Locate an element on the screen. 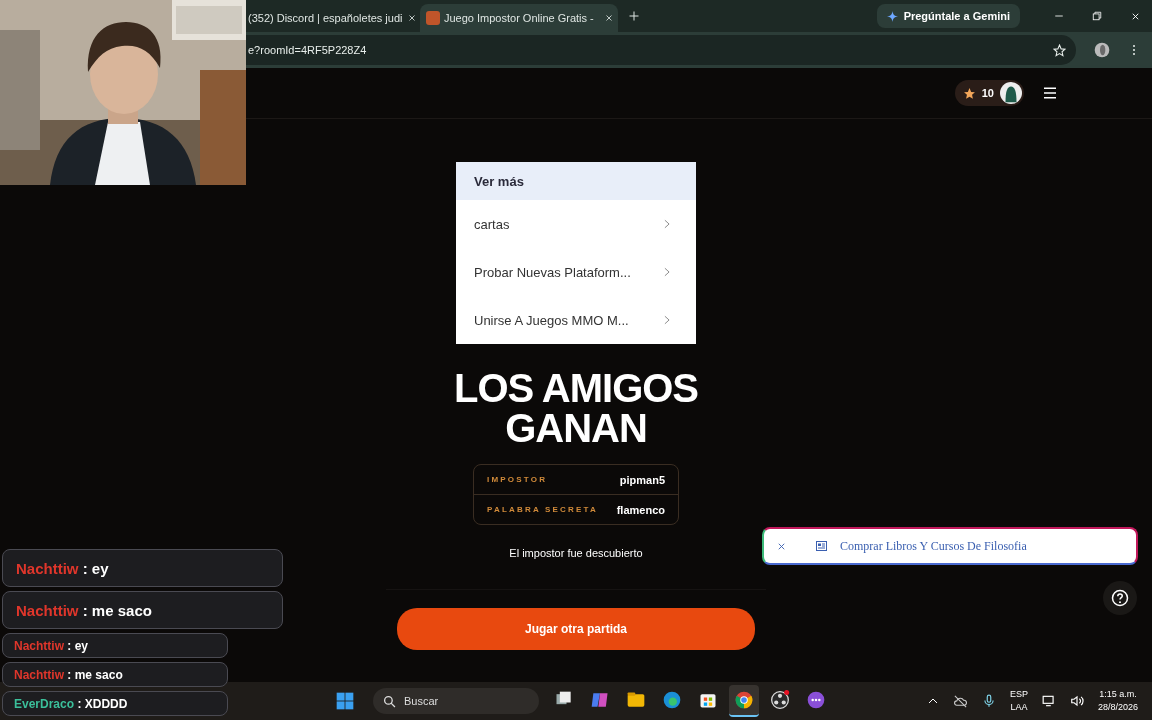 The width and height of the screenshot is (1152, 720). article-icon is located at coordinates (821, 546).